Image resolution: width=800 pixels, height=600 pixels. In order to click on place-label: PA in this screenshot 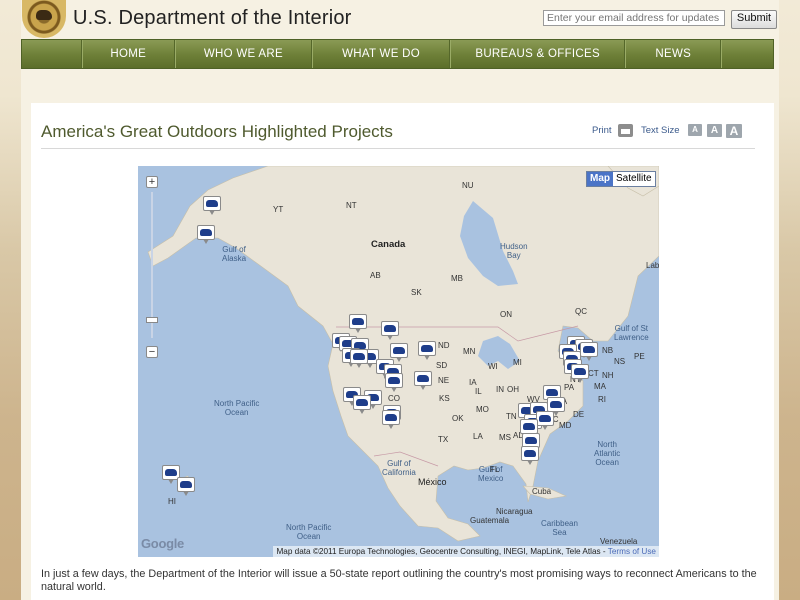, I will do `click(569, 387)`.